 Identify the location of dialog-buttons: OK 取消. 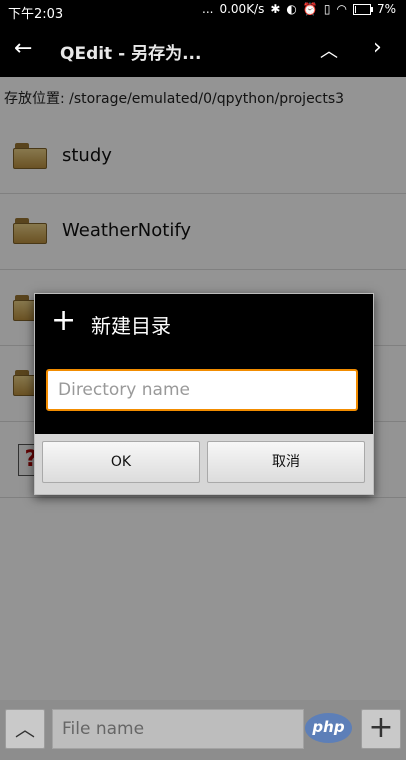
(204, 464).